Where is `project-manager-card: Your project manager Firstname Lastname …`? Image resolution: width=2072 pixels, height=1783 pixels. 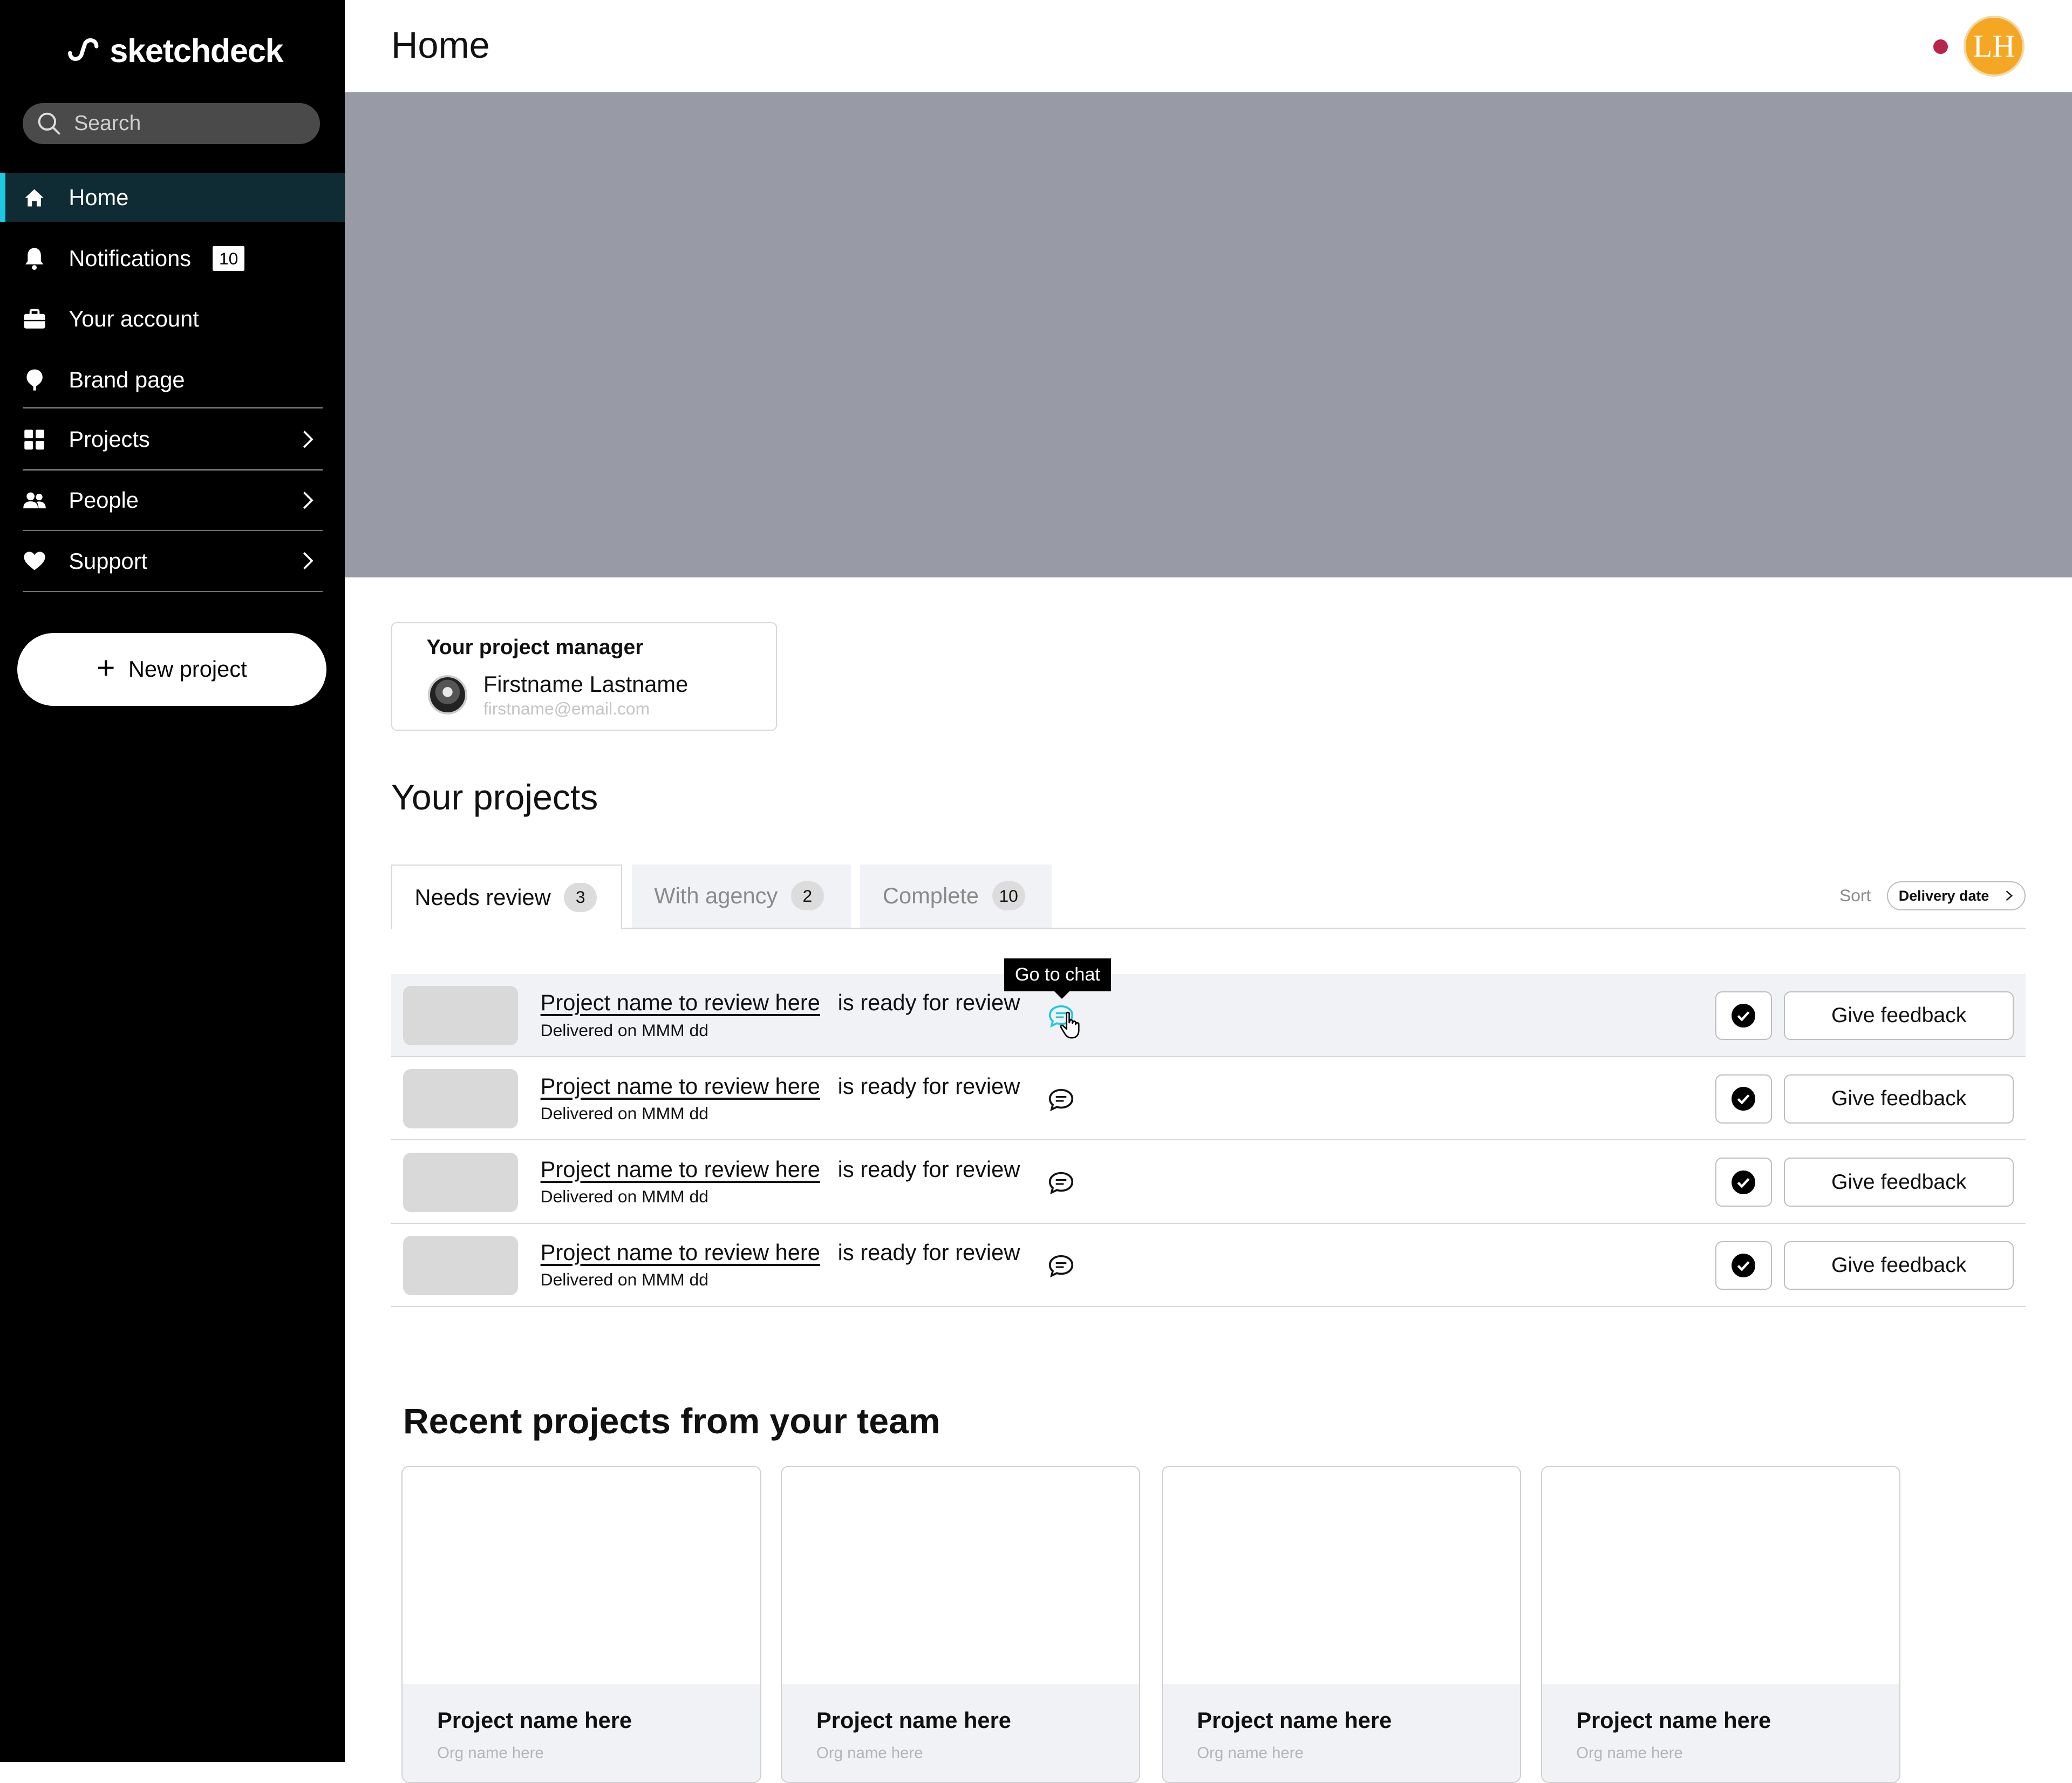
project-manager-card: Your project manager Firstname Lastname … is located at coordinates (584, 677).